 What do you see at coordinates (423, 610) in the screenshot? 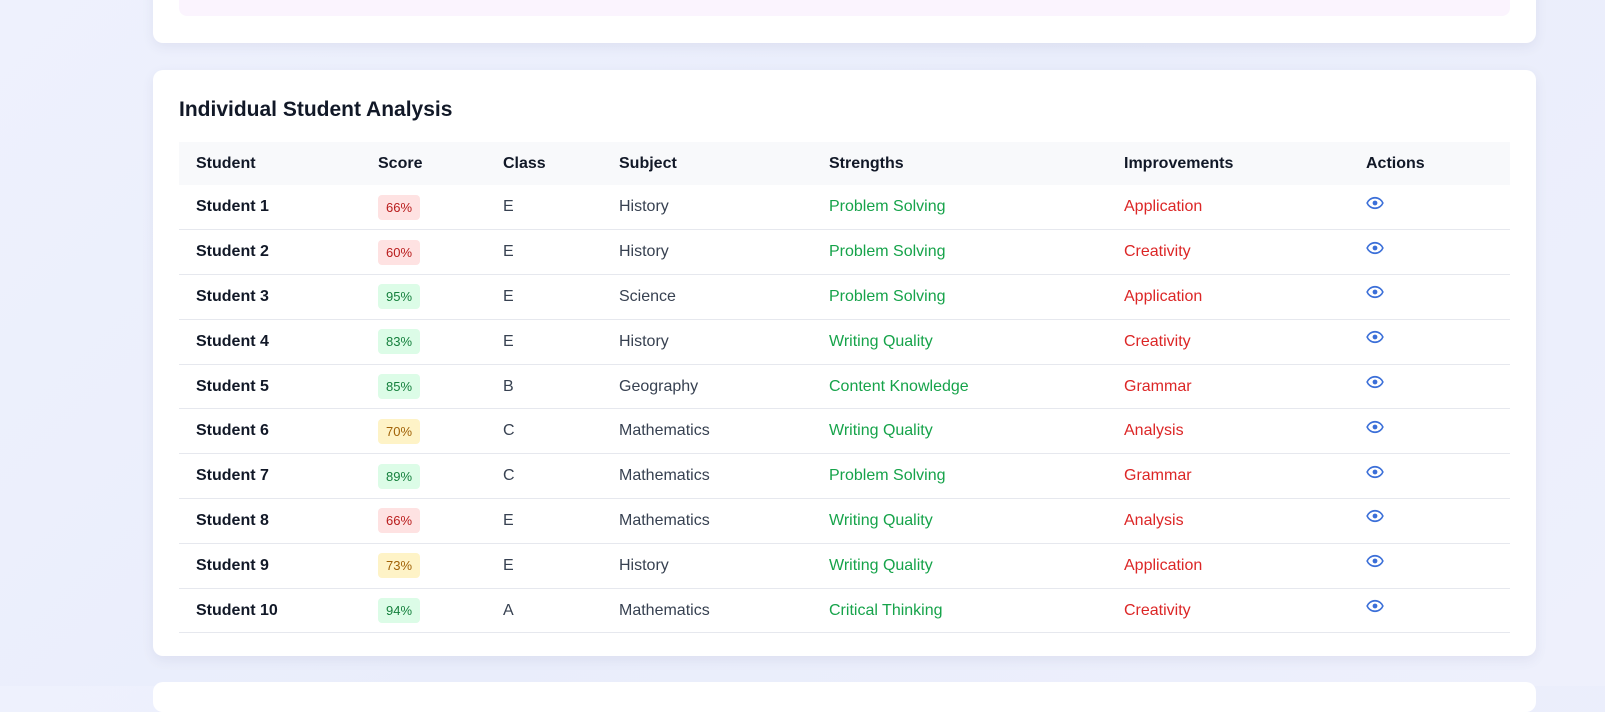
I see `score-cell: 94%` at bounding box center [423, 610].